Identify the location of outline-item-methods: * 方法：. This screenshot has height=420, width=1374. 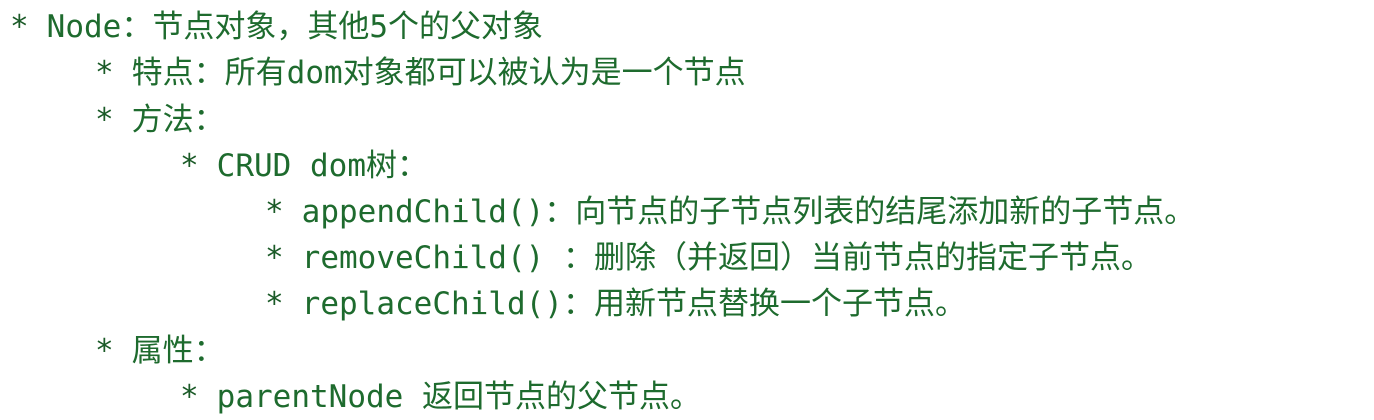
(160, 120).